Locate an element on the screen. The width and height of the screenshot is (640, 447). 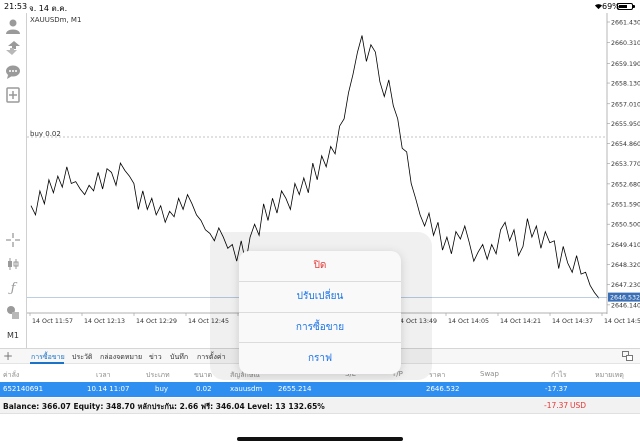
candles-icon is located at coordinates (13, 264).